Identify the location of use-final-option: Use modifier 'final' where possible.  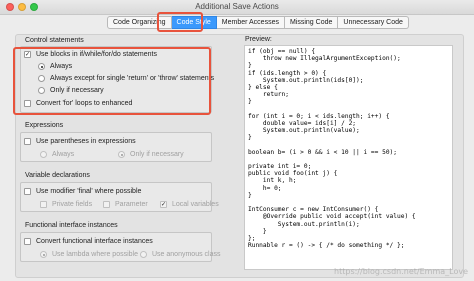
(82, 191).